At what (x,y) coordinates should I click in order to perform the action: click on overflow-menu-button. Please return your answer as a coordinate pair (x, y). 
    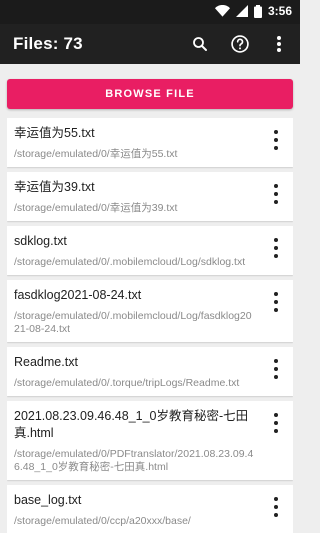
    Looking at the image, I should click on (279, 44).